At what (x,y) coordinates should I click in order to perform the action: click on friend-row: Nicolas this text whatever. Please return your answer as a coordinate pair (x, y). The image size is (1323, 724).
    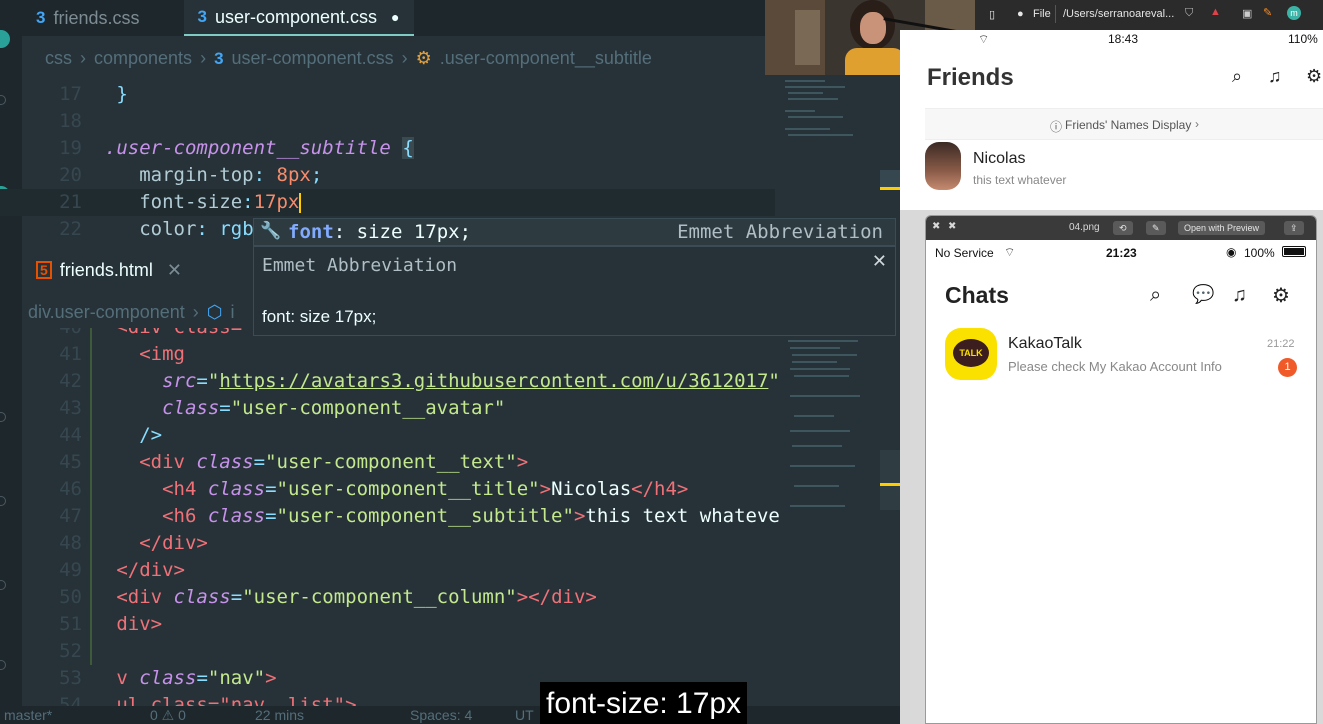
    Looking at the image, I should click on (1124, 170).